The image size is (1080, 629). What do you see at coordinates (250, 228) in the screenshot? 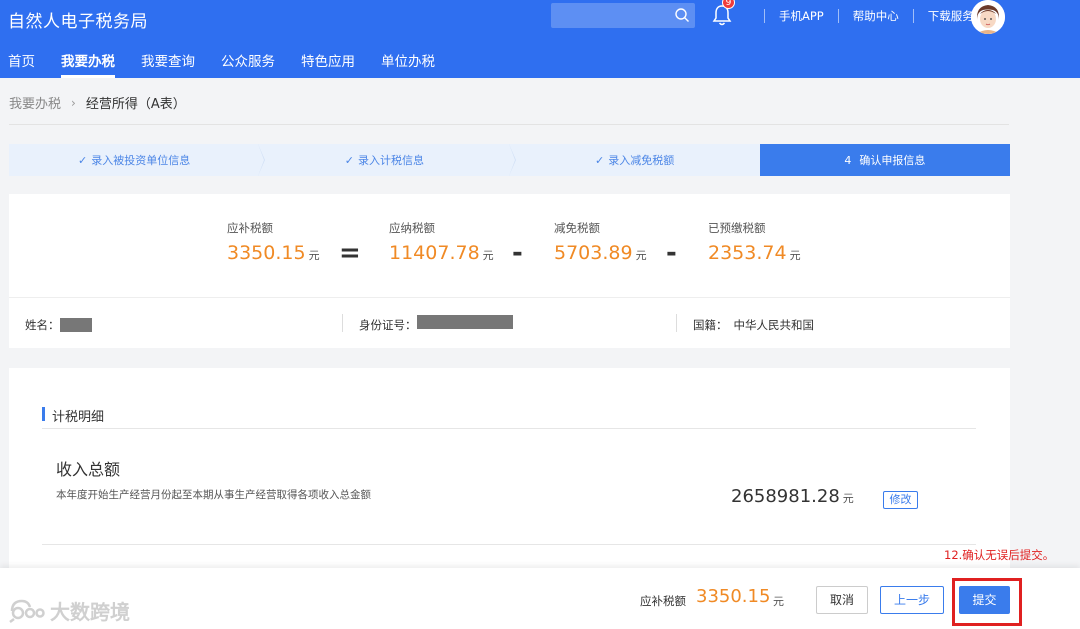
I see `summary-label: 应补税额` at bounding box center [250, 228].